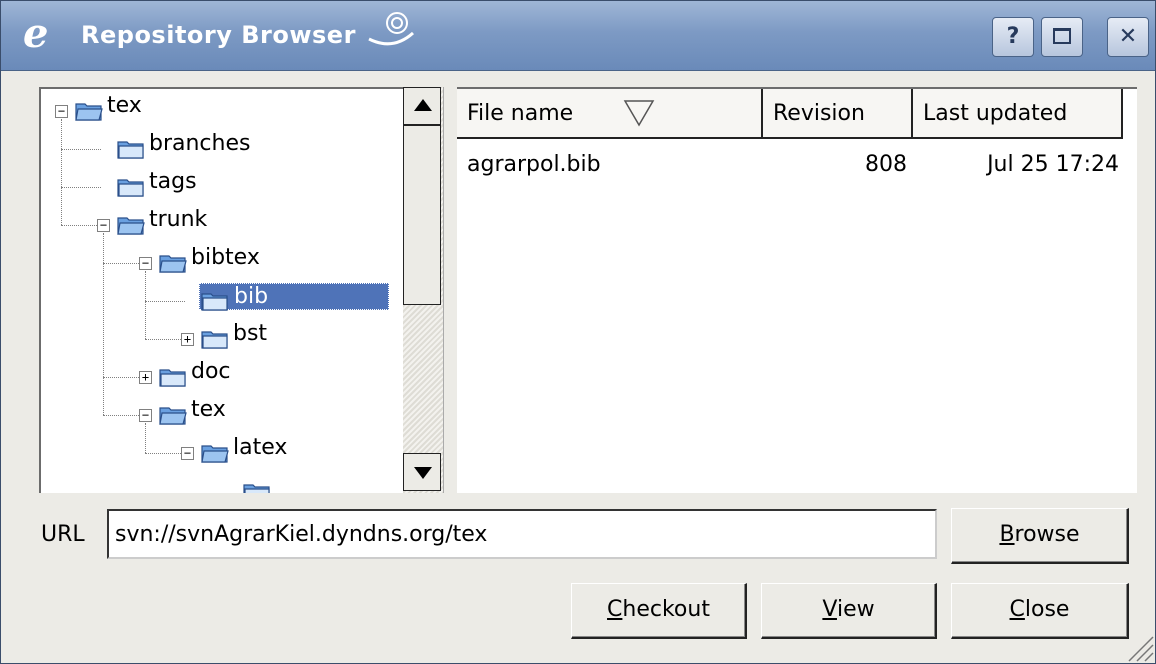  Describe the element at coordinates (1128, 37) in the screenshot. I see `close-window-button: ✕` at that location.